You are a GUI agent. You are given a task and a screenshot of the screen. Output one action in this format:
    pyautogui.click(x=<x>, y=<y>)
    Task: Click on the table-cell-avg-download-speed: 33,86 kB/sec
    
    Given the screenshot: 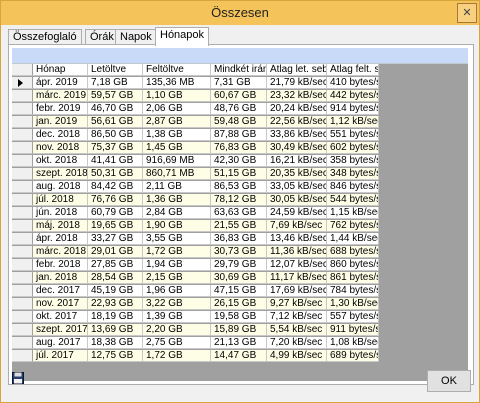 What is the action you would take?
    pyautogui.click(x=297, y=135)
    